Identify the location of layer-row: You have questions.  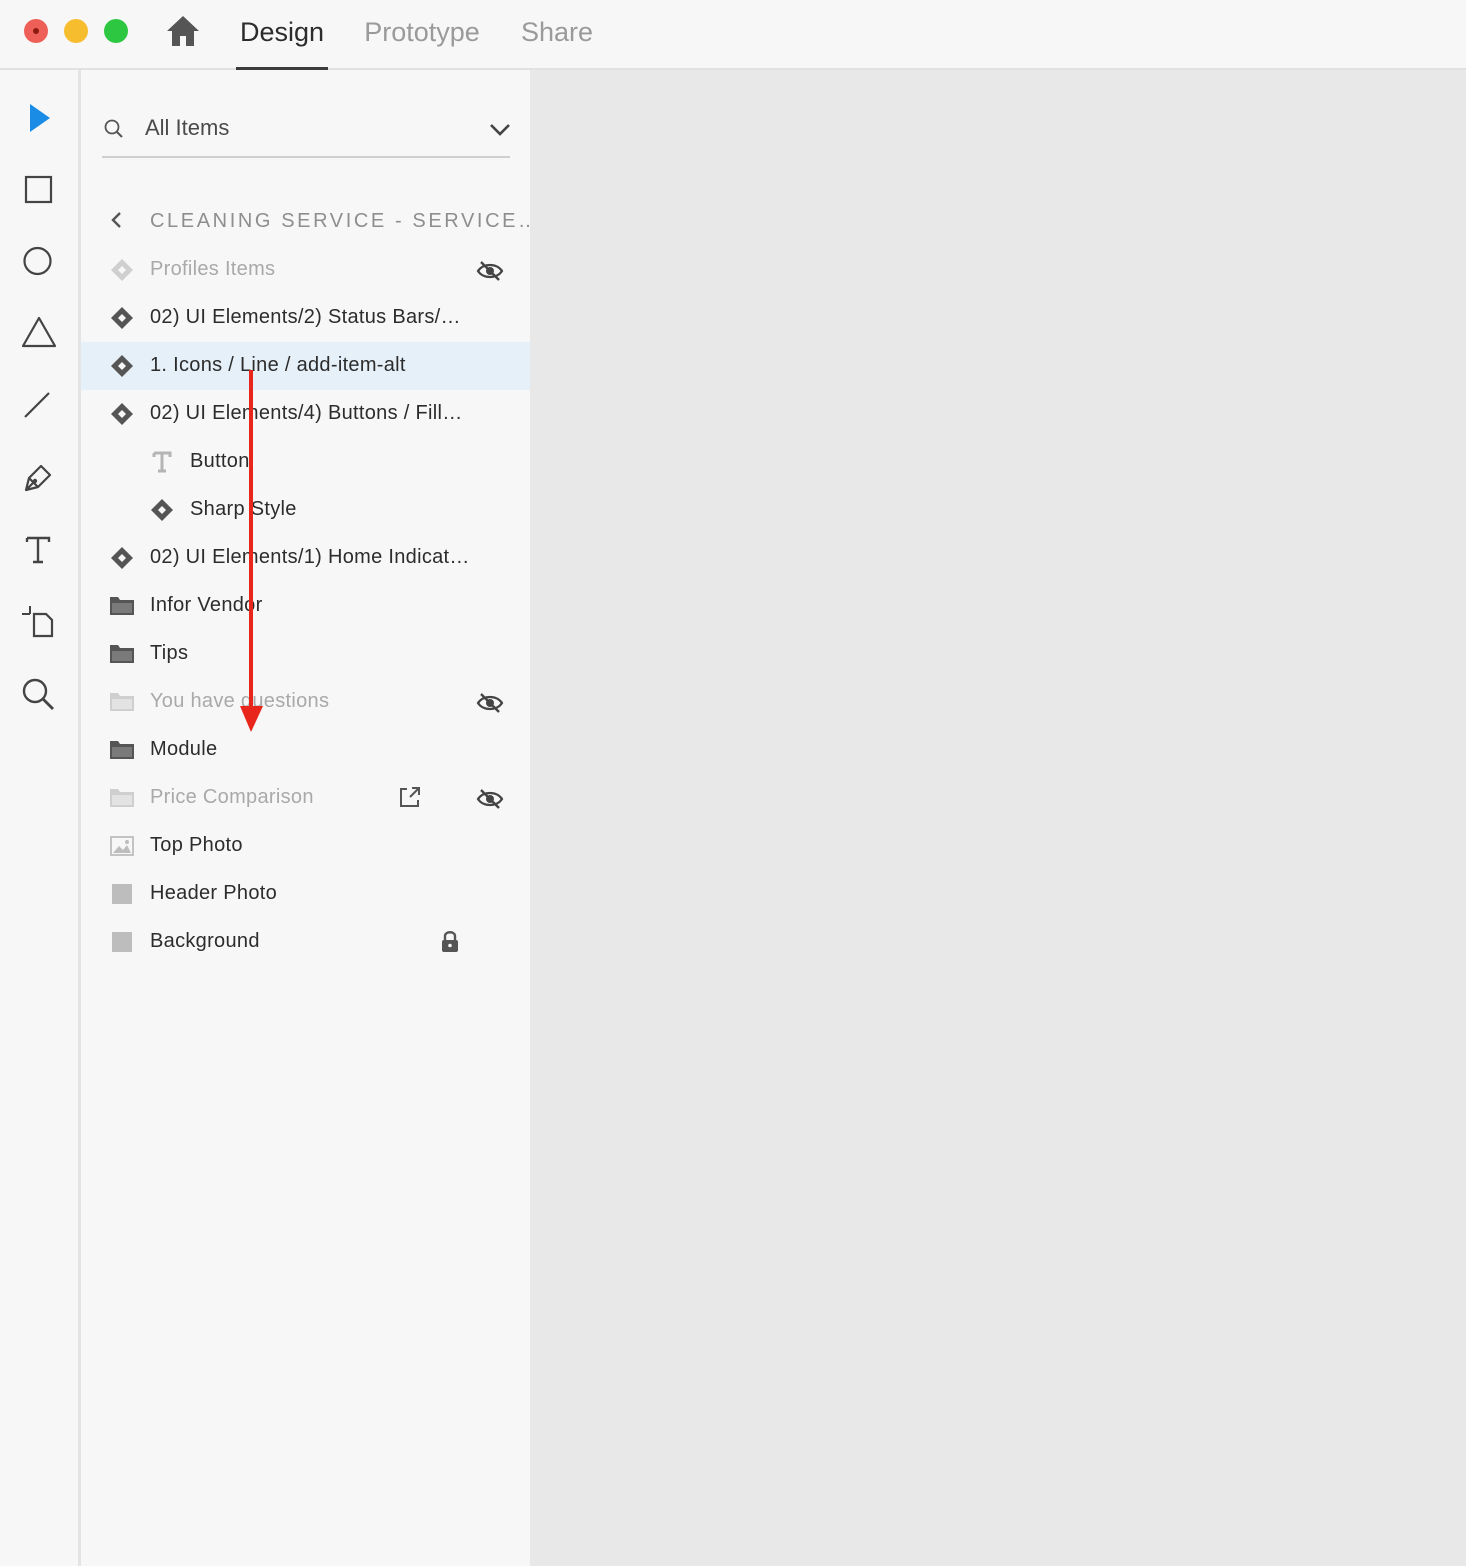
(305, 702).